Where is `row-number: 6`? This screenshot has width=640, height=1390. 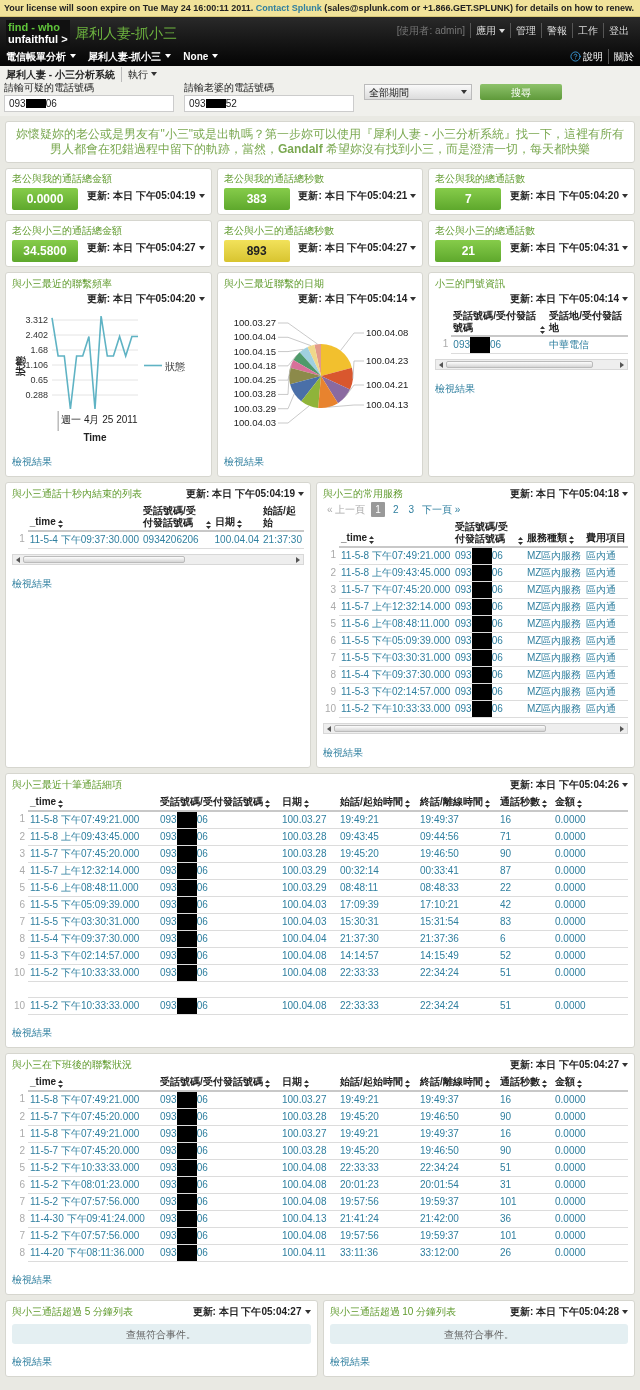 row-number: 6 is located at coordinates (333, 640).